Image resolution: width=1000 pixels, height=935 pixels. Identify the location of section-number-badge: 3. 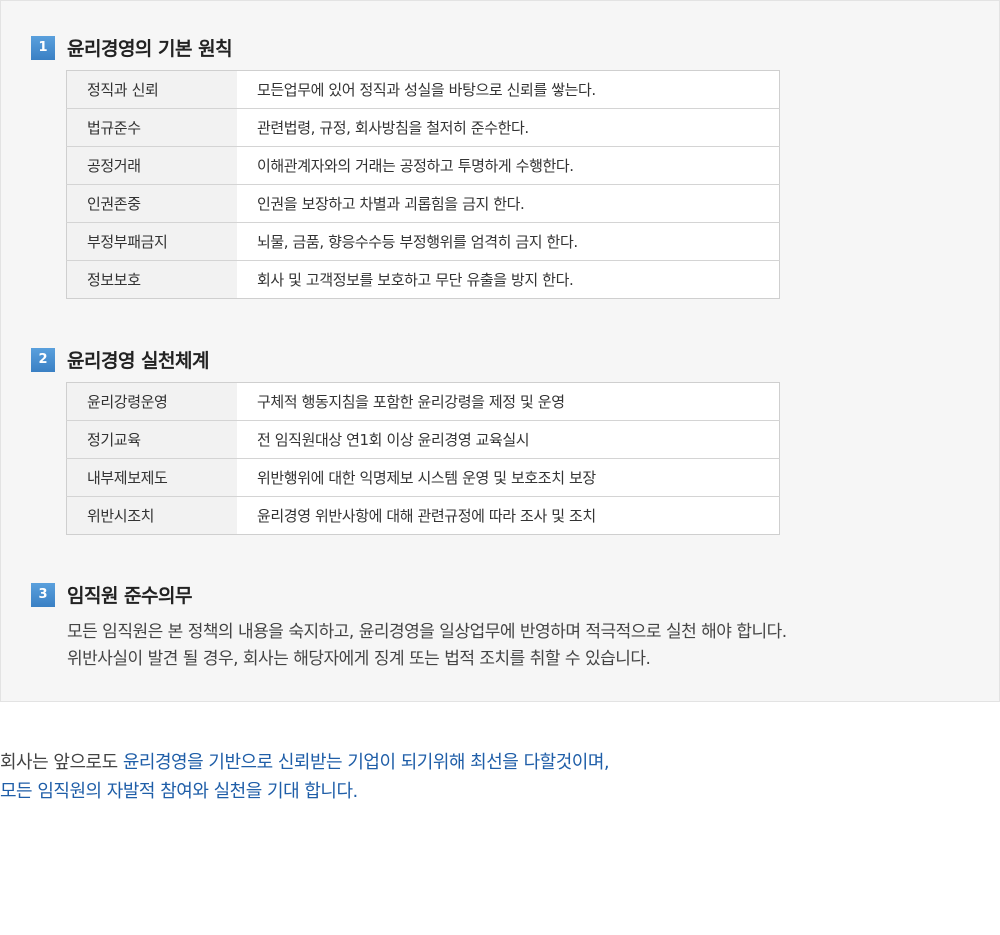
(43, 594).